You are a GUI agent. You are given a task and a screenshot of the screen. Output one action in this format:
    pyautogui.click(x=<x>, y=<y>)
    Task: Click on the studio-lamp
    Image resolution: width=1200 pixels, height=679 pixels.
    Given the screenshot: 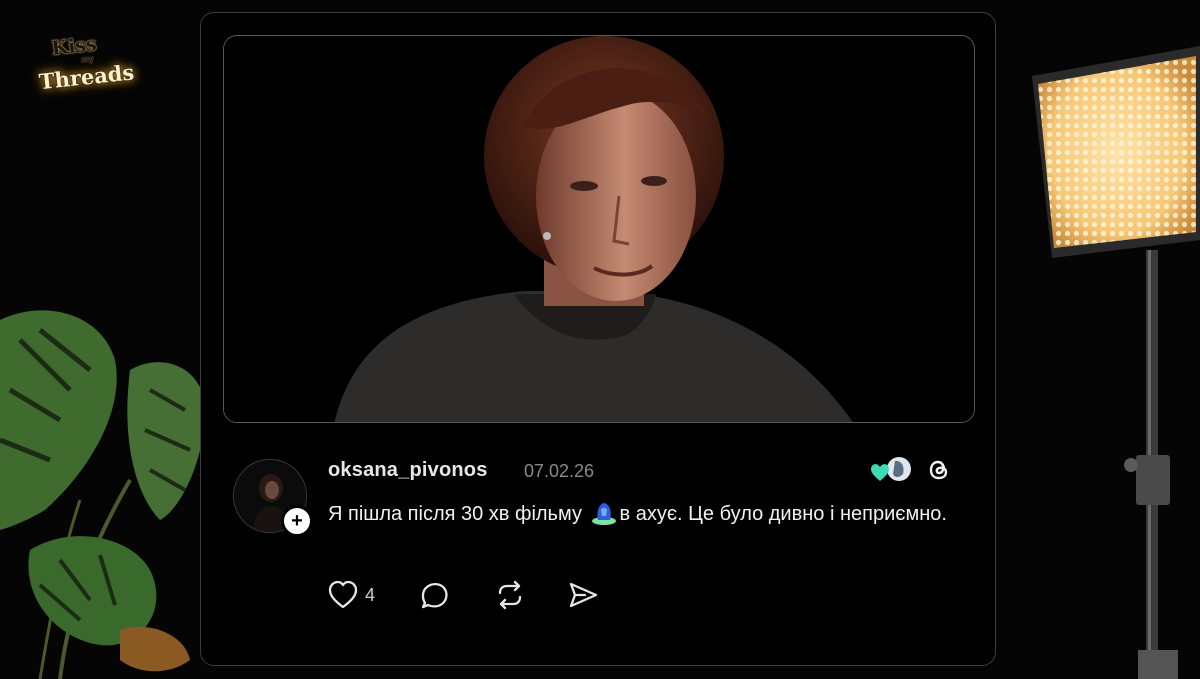 What is the action you would take?
    pyautogui.click(x=1116, y=362)
    